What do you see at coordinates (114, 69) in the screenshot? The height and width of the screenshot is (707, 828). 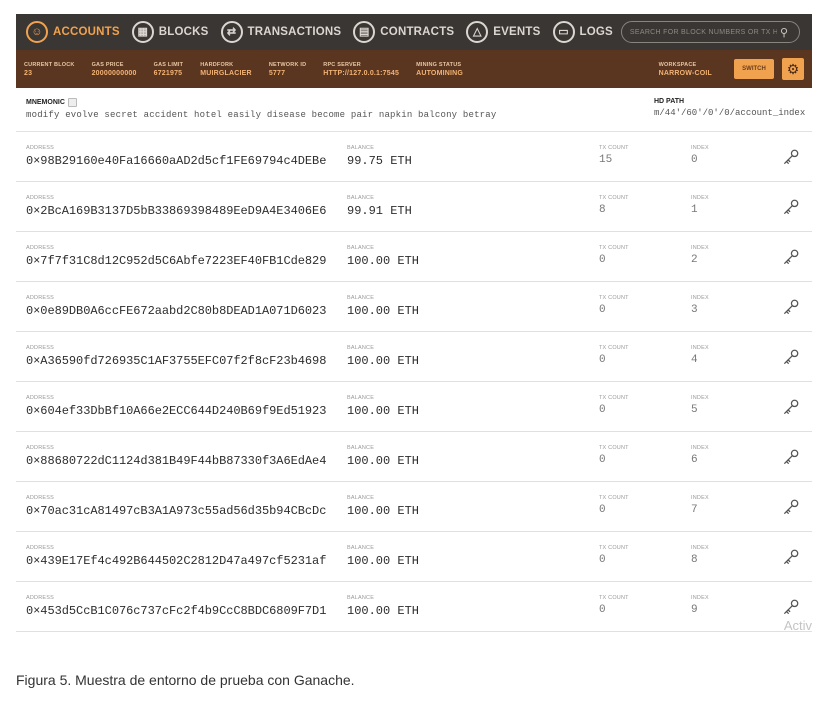 I see `stat-gas-price: GAS PRICE 20000000000` at bounding box center [114, 69].